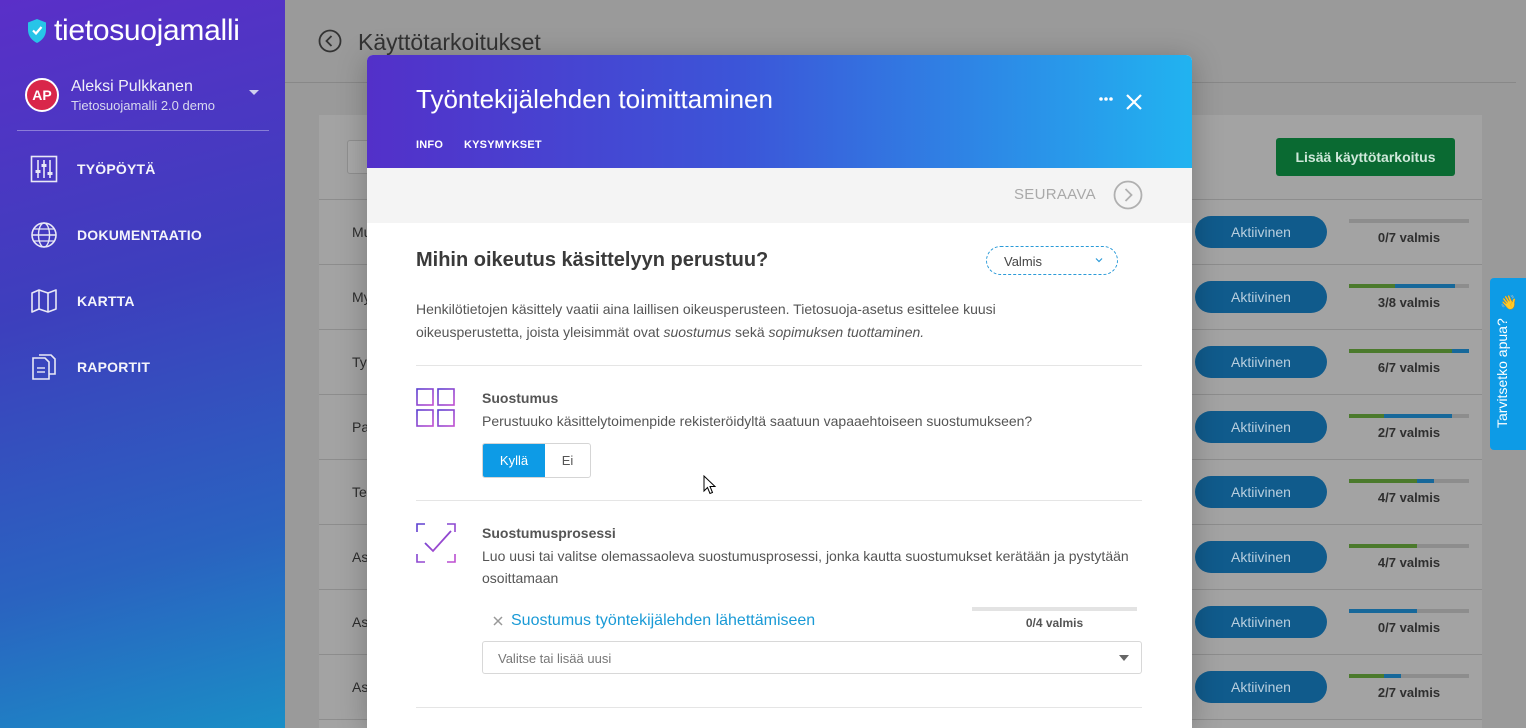 Image resolution: width=1526 pixels, height=728 pixels. What do you see at coordinates (812, 657) in the screenshot?
I see `consent-process-select: Valitse tai lisää uusi` at bounding box center [812, 657].